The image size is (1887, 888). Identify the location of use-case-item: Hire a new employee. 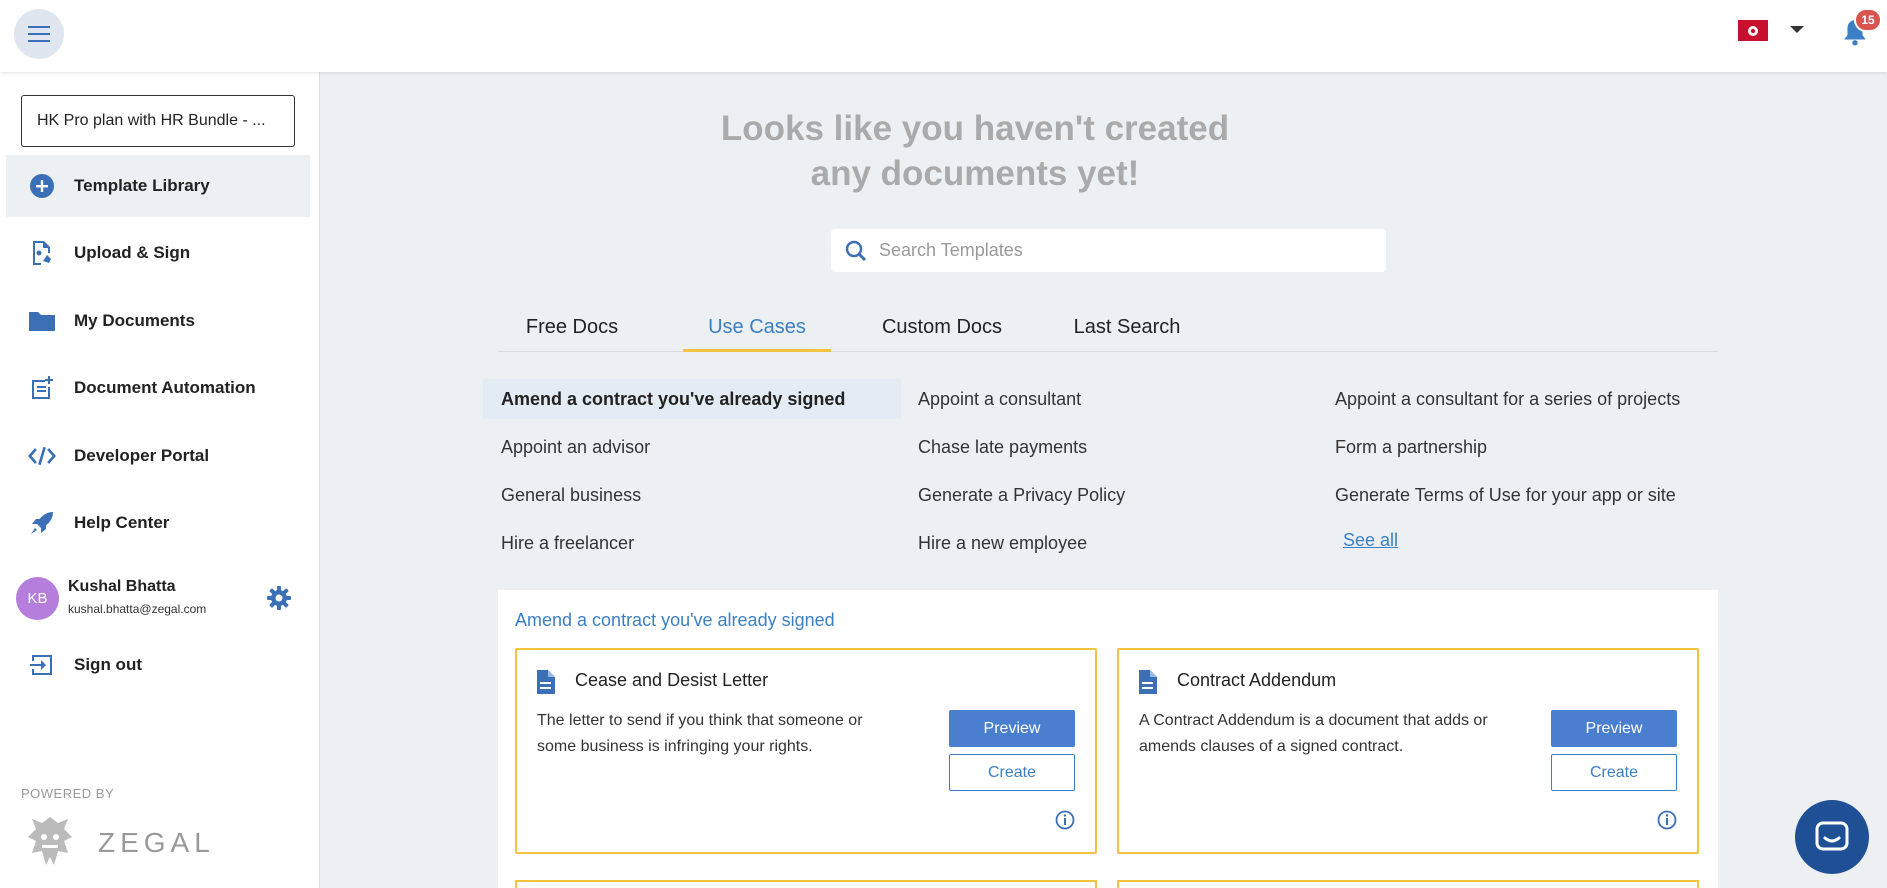
(1109, 543).